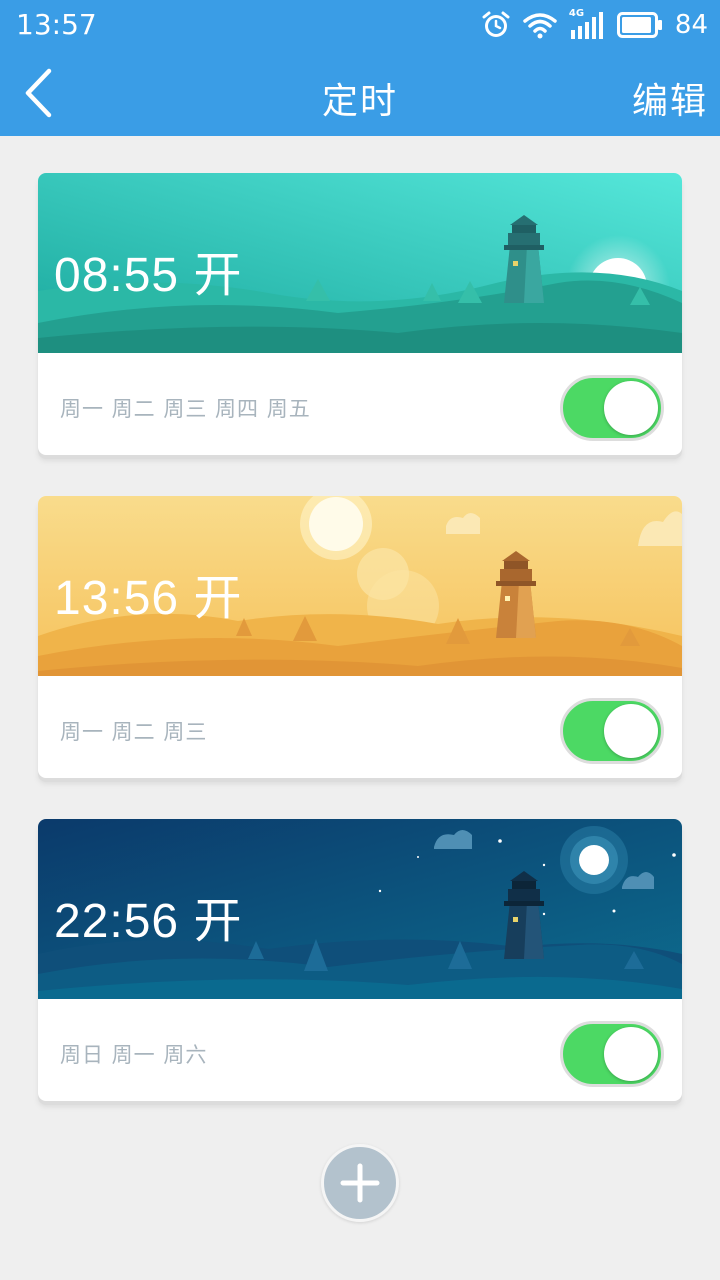  What do you see at coordinates (670, 98) in the screenshot?
I see `edit-button: 编辑` at bounding box center [670, 98].